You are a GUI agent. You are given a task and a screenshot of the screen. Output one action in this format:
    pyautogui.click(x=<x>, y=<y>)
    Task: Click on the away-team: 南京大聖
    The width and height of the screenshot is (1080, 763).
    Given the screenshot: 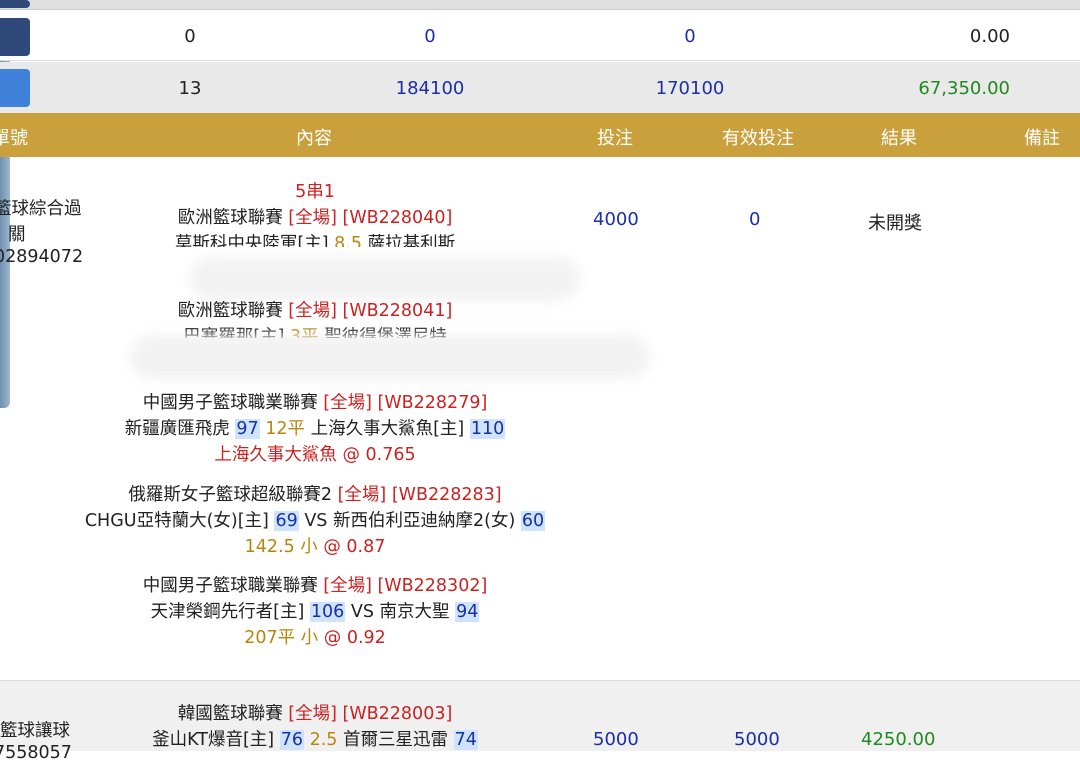 What is the action you would take?
    pyautogui.click(x=414, y=612)
    